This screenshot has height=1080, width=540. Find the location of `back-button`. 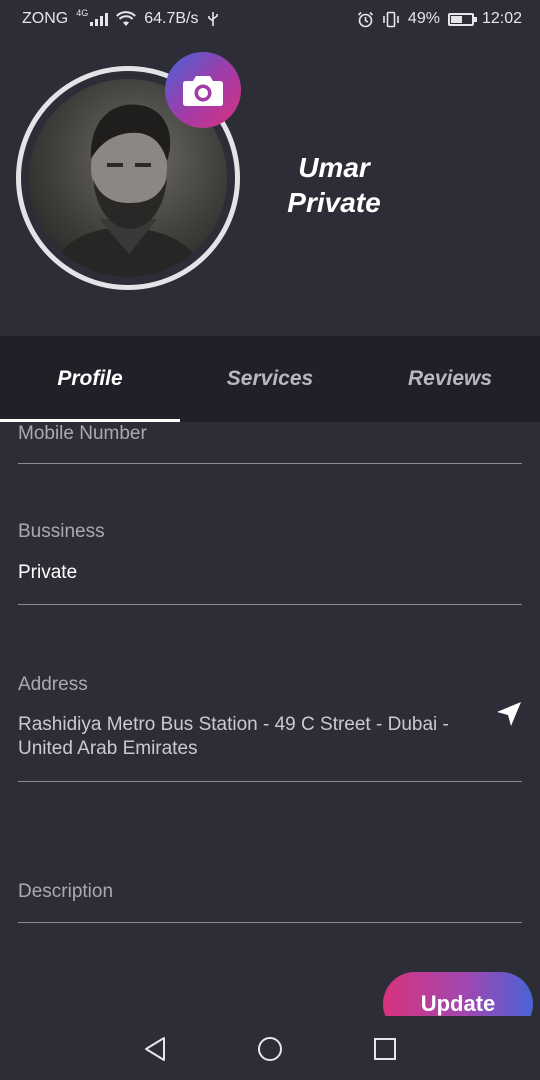

back-button is located at coordinates (155, 1049).